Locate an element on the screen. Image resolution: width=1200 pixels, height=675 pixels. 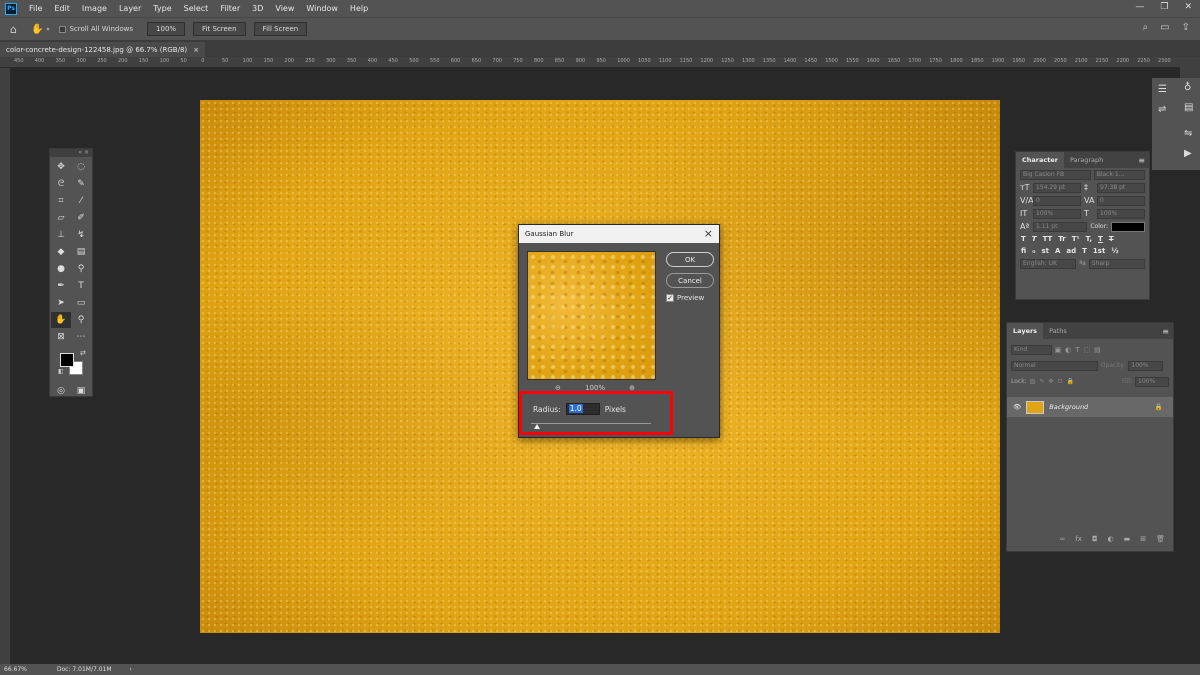
menu-window: Window is located at coordinates (322, 8).